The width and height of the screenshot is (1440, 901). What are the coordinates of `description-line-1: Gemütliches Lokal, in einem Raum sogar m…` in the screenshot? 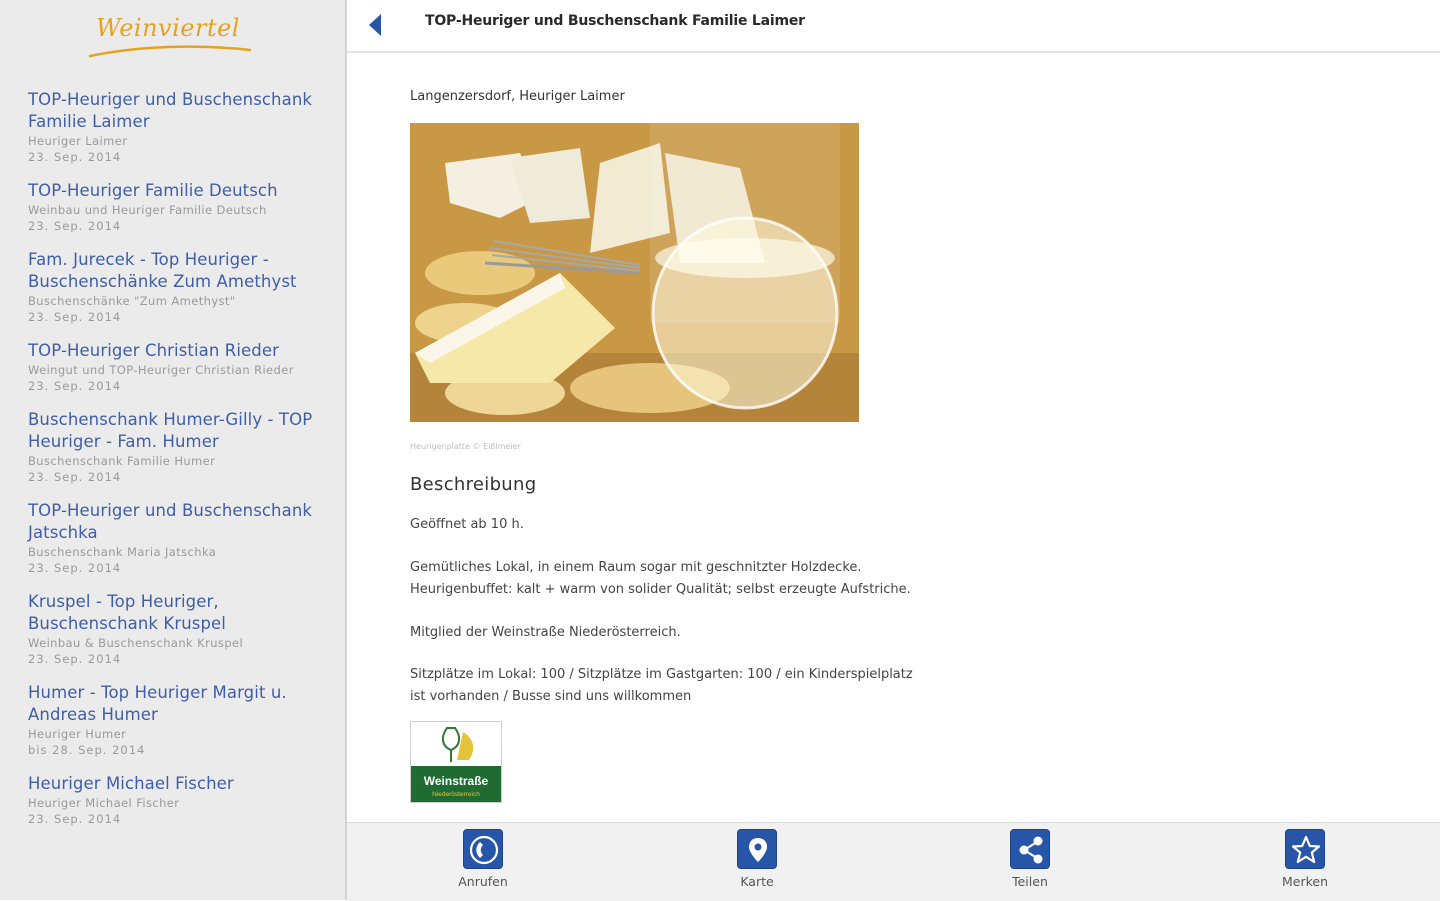 It's located at (636, 567).